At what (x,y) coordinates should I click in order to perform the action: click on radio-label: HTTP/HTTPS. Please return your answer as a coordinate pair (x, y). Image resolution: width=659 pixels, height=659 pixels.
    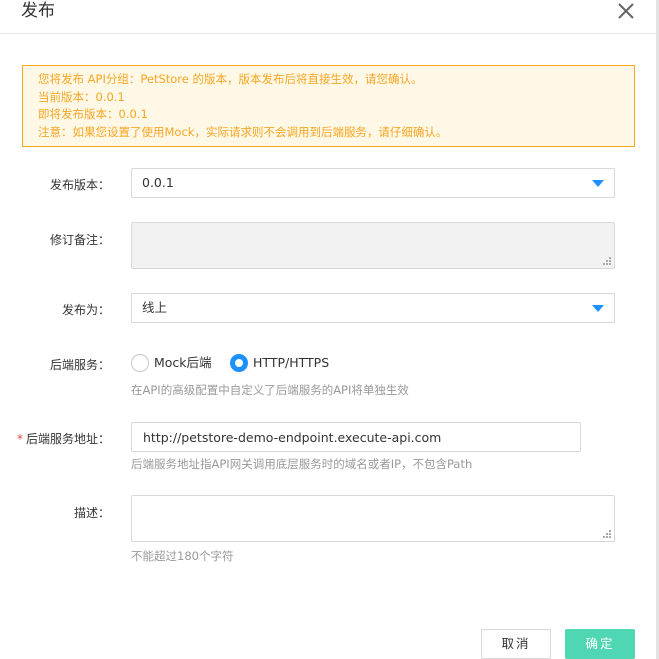
    Looking at the image, I should click on (291, 362).